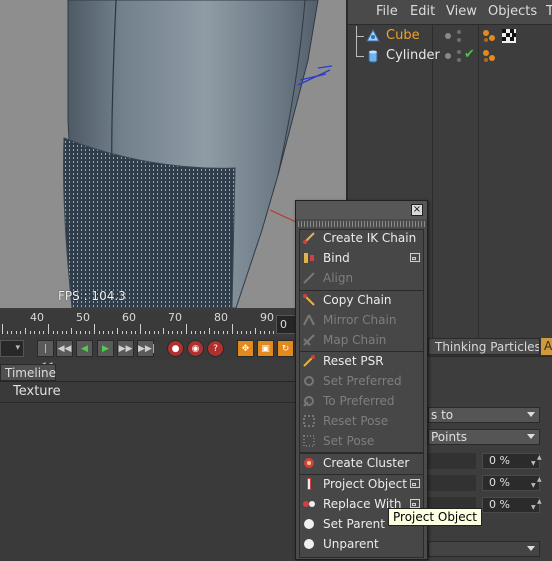 This screenshot has width=552, height=561. I want to click on set-preferred-button: Set Preferred, so click(361, 381).